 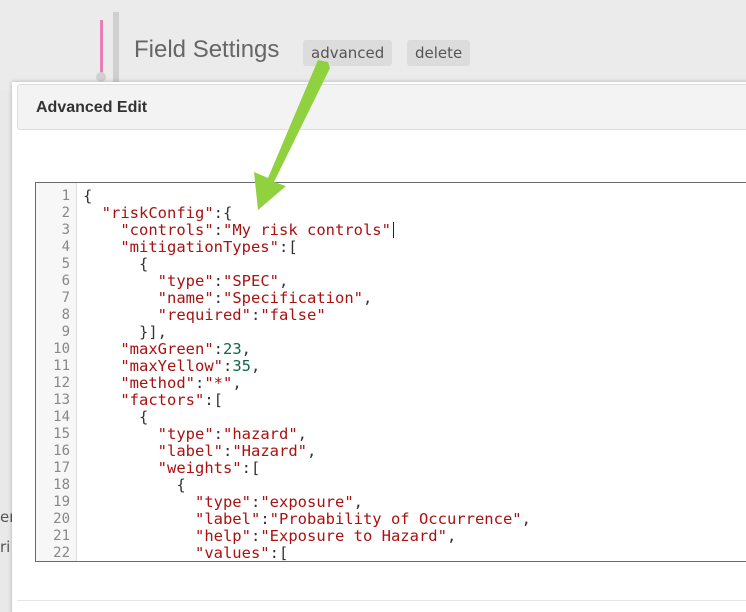 What do you see at coordinates (391, 451) in the screenshot?
I see `code-line: 16 "label":"Hazard",` at bounding box center [391, 451].